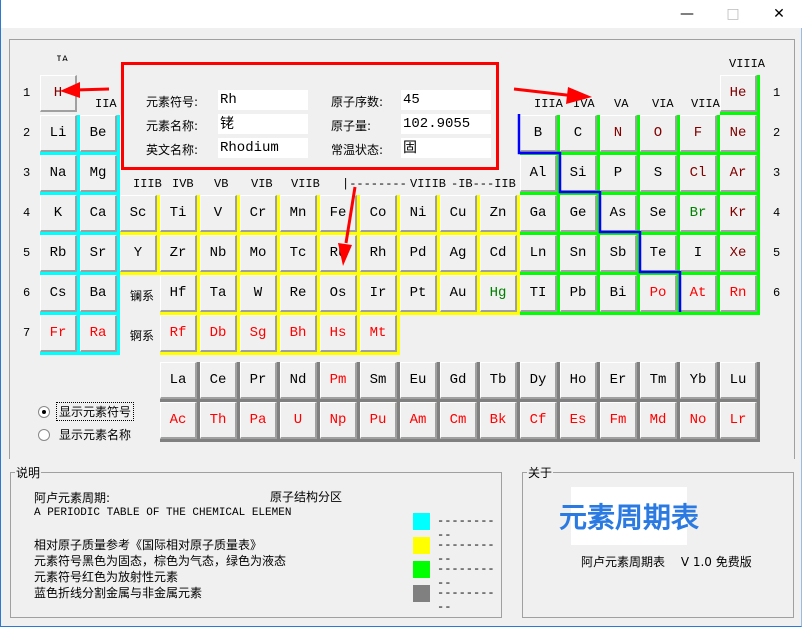 The width and height of the screenshot is (802, 627). What do you see at coordinates (599, 213) in the screenshot?
I see `metal-nonmetal-boundary` at bounding box center [599, 213].